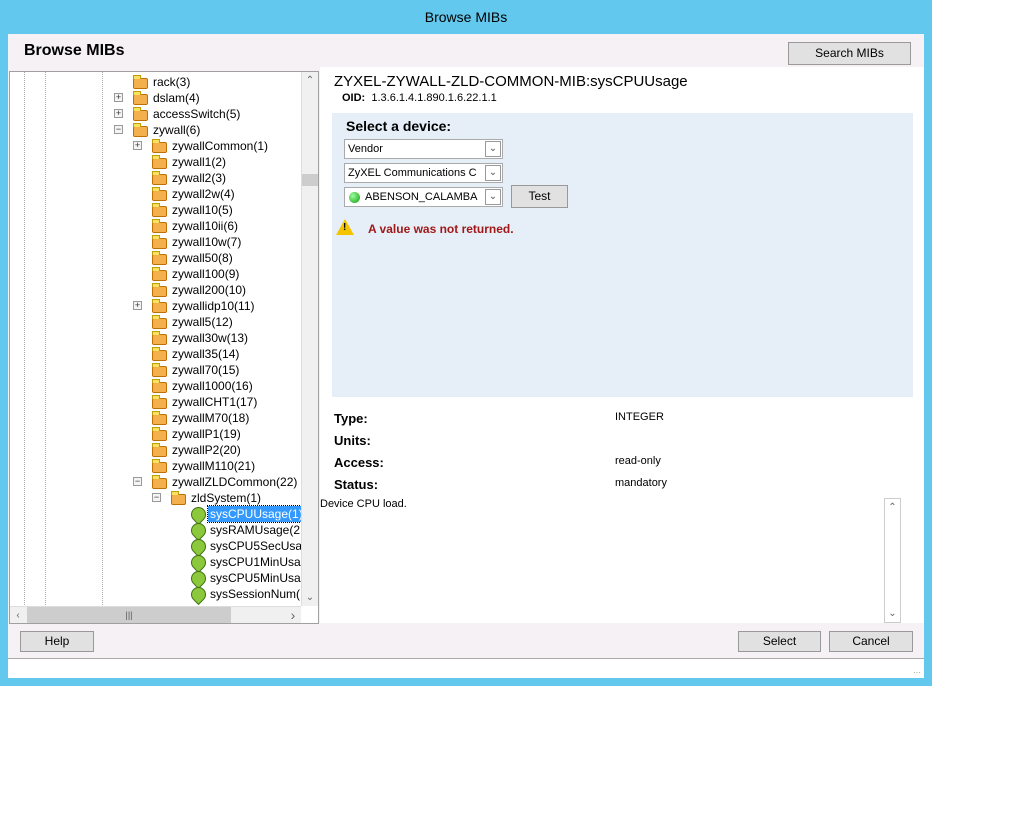 The height and width of the screenshot is (821, 1025). I want to click on tree-item: zywall200(10), so click(155, 290).